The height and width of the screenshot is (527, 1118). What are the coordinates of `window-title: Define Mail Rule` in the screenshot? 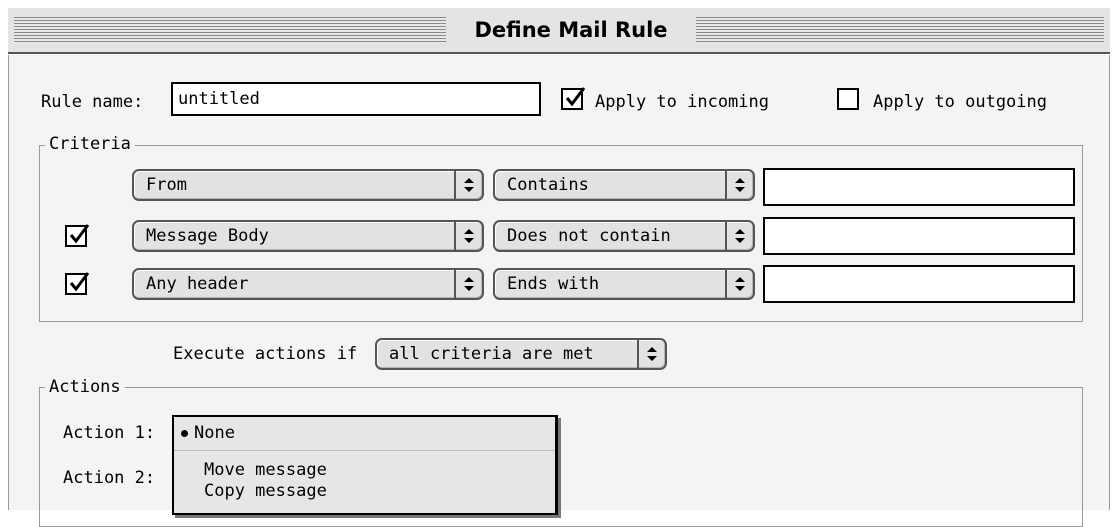 It's located at (571, 30).